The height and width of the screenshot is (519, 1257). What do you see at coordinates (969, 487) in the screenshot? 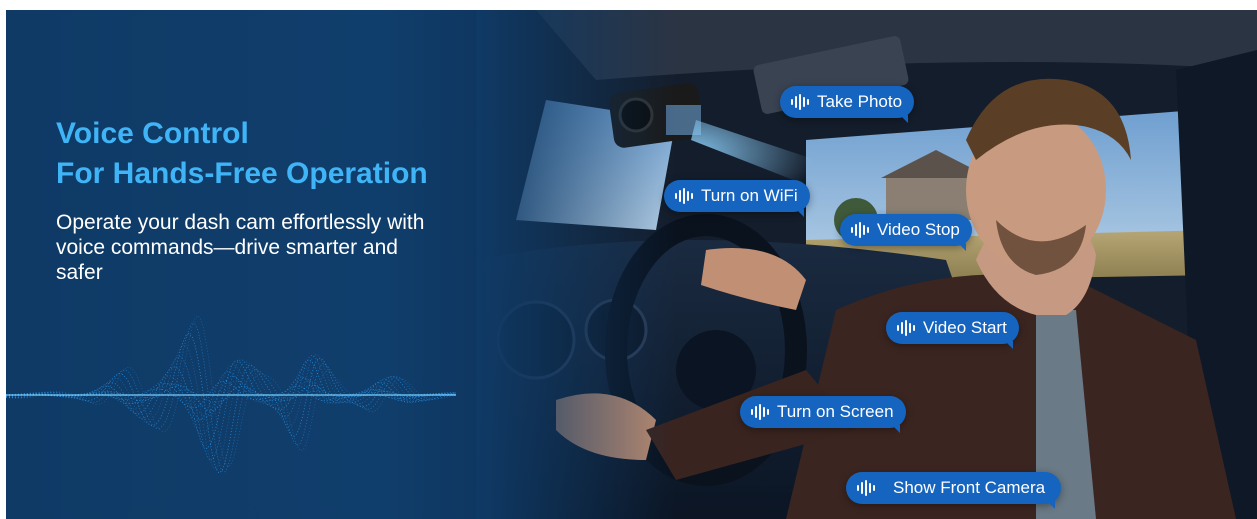
I see `command-label: Show Front Camera` at bounding box center [969, 487].